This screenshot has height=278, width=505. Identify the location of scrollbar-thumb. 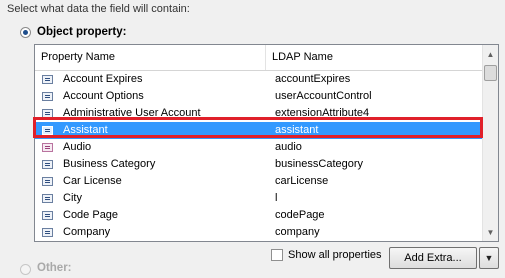
(490, 73).